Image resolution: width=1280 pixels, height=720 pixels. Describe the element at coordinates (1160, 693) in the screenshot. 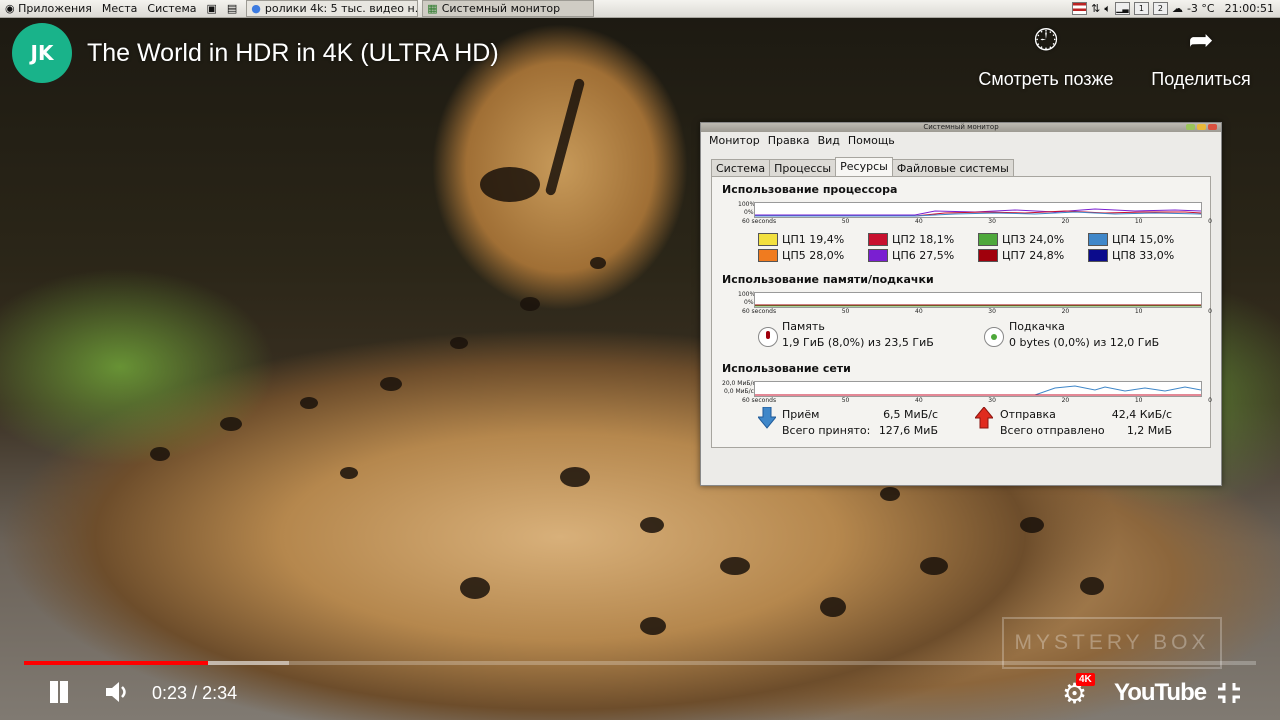

I see `youtube-logo: YouTube` at that location.